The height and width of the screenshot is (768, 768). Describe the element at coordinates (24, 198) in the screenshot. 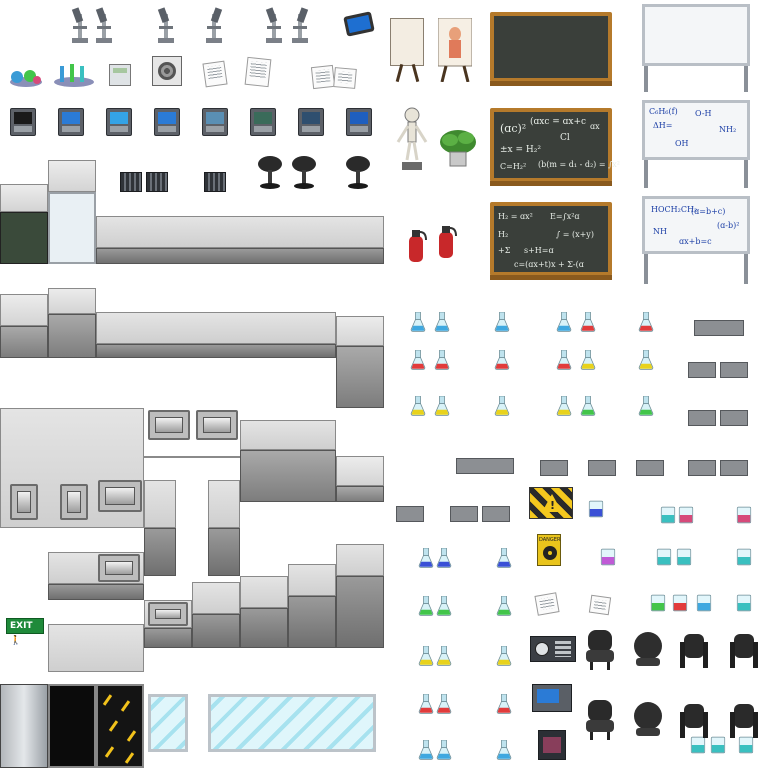

I see `shelf-top` at that location.